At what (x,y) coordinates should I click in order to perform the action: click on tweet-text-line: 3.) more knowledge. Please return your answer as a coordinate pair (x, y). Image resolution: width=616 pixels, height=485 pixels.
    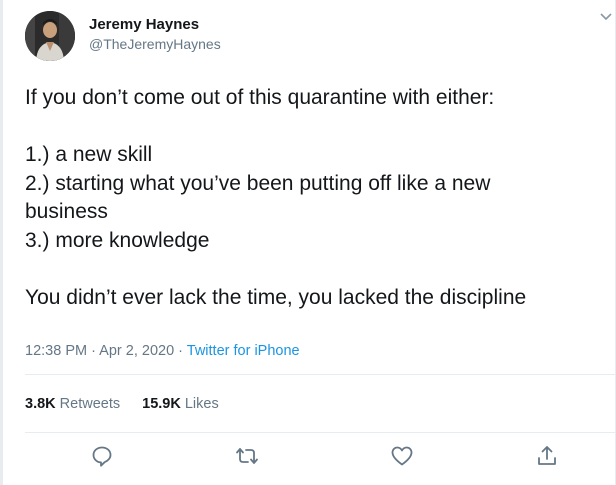
    Looking at the image, I should click on (117, 240).